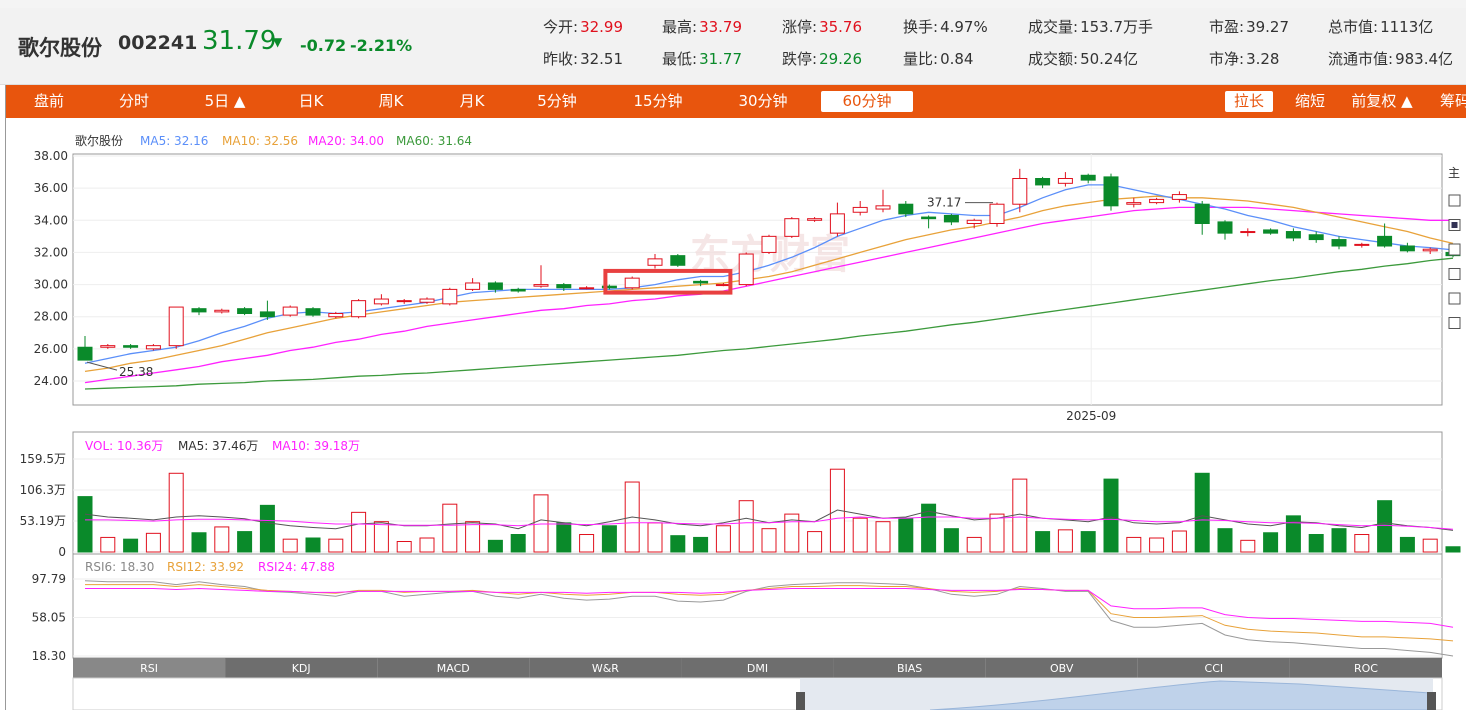 The image size is (1466, 710). Describe the element at coordinates (51, 220) in the screenshot. I see `y-tick-label: 34.00` at that location.